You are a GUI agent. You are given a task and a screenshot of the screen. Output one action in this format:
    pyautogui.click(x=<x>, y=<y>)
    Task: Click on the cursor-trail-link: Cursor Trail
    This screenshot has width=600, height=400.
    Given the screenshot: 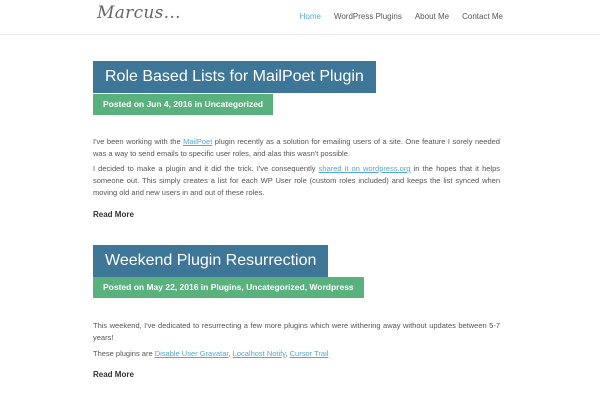 What is the action you would take?
    pyautogui.click(x=309, y=353)
    